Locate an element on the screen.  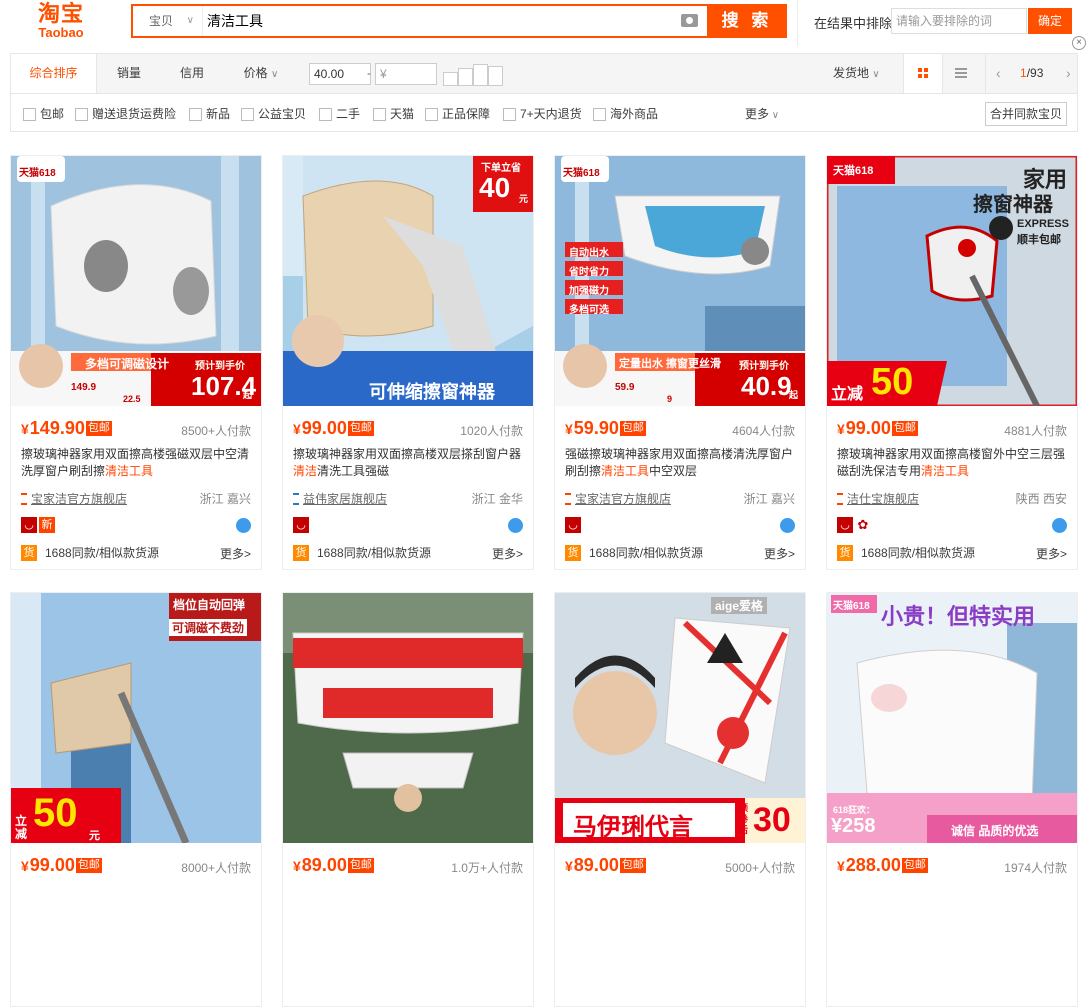
search-input is located at coordinates (437, 21).